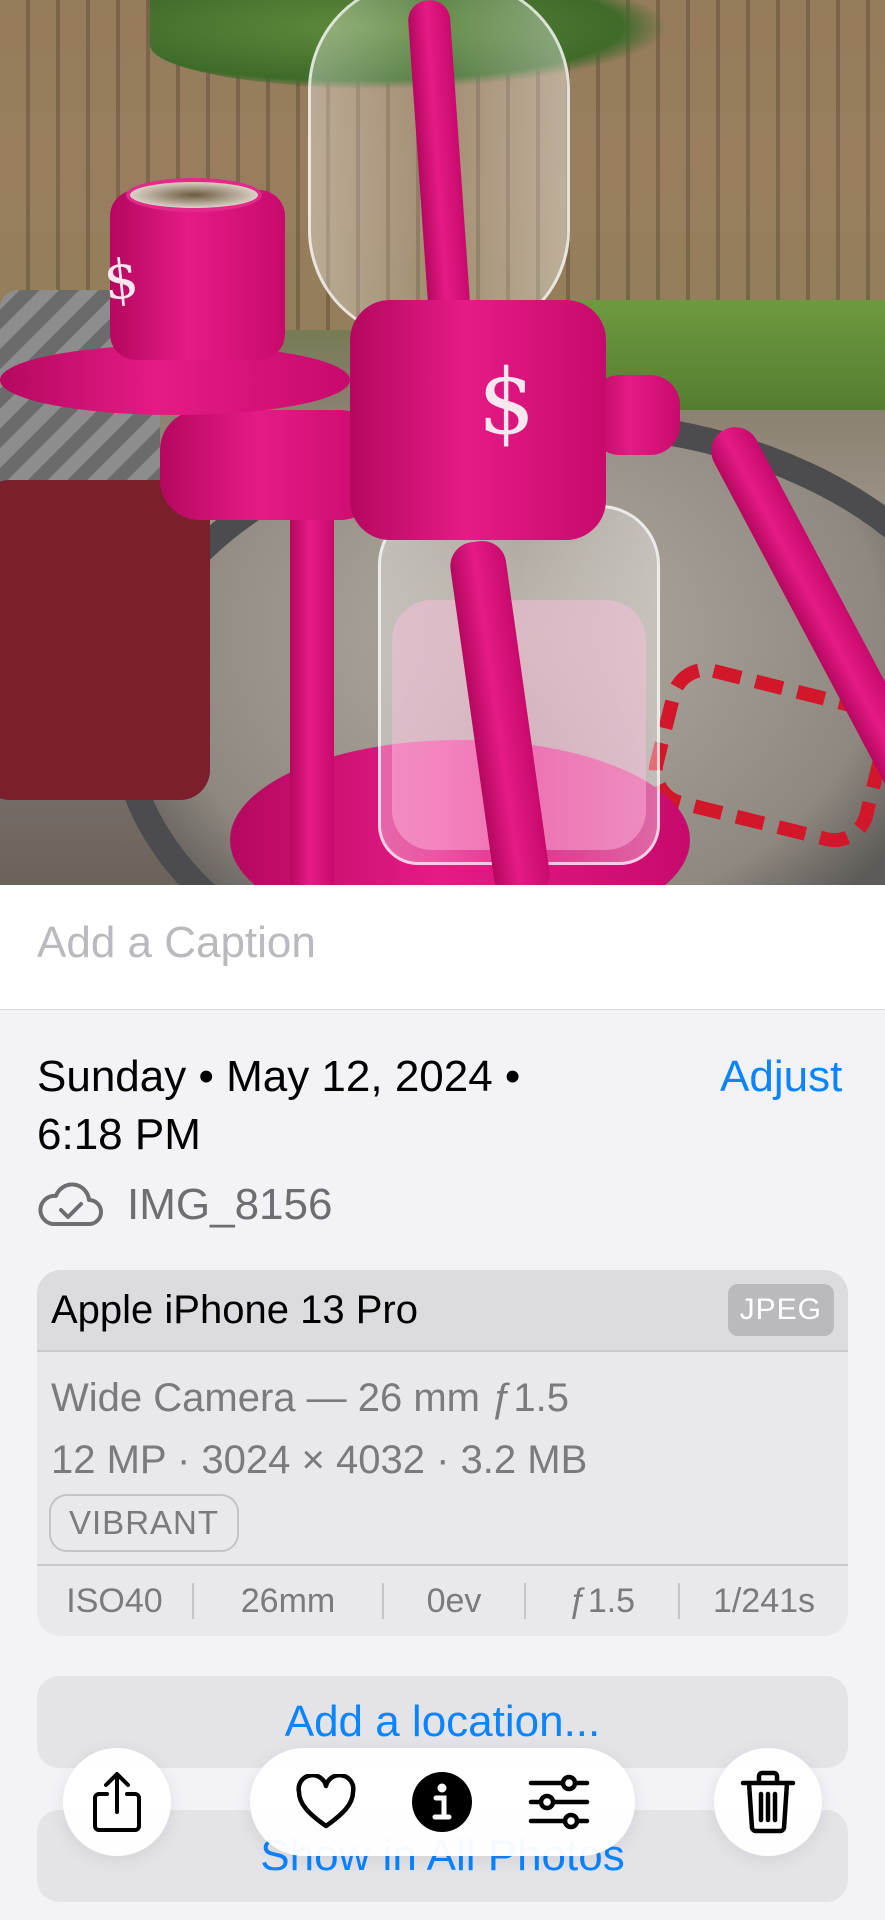 Image resolution: width=885 pixels, height=1920 pixels. Describe the element at coordinates (234, 1310) in the screenshot. I see `device-name: Apple iPhone 13 Pro` at that location.